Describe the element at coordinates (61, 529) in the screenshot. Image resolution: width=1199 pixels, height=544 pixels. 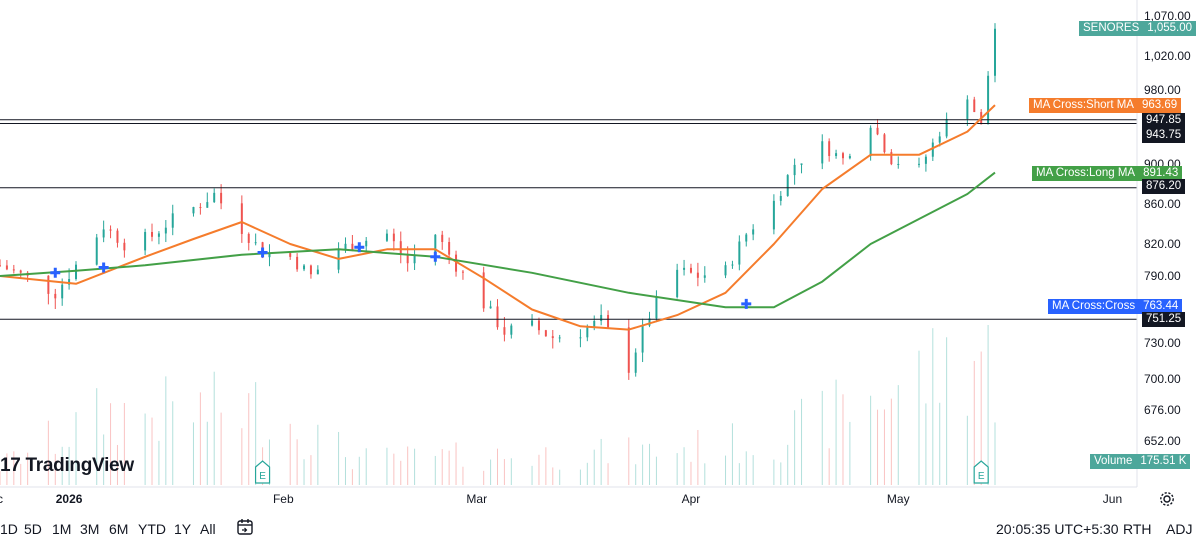
I see `range-button-1m: 1M` at that location.